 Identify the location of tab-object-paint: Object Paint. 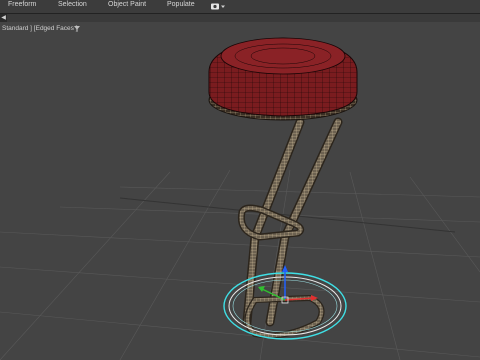
(127, 4).